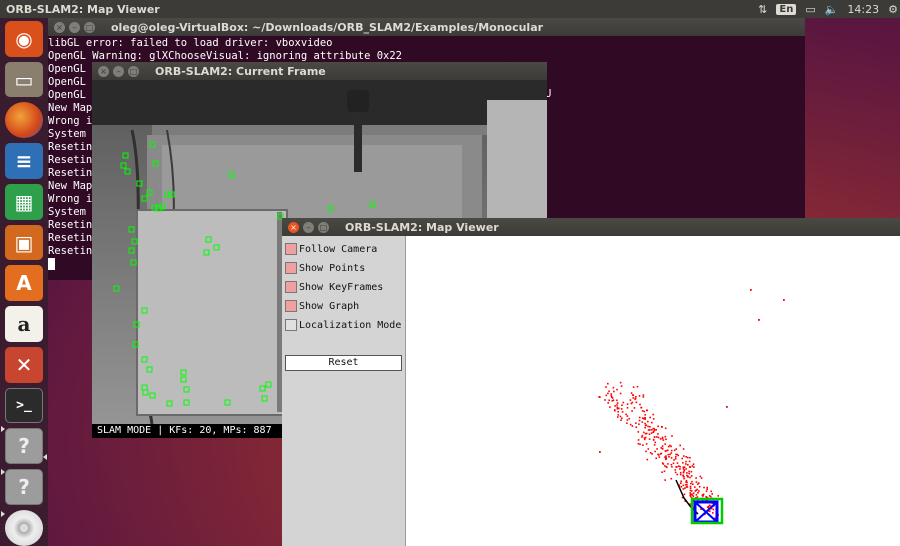  What do you see at coordinates (863, 9) in the screenshot?
I see `clock: 14:23` at bounding box center [863, 9].